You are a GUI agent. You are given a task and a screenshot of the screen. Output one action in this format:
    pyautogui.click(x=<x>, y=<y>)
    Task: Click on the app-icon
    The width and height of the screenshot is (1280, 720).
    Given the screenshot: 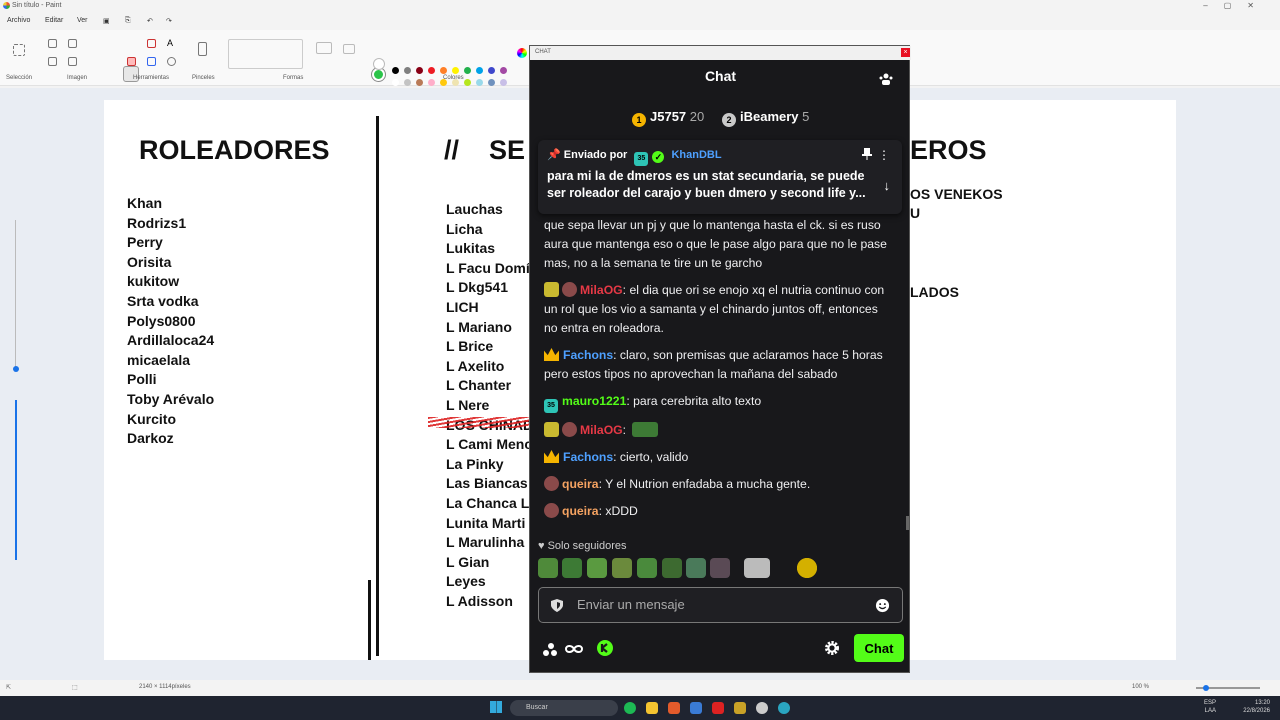 What is the action you would take?
    pyautogui.click(x=696, y=708)
    